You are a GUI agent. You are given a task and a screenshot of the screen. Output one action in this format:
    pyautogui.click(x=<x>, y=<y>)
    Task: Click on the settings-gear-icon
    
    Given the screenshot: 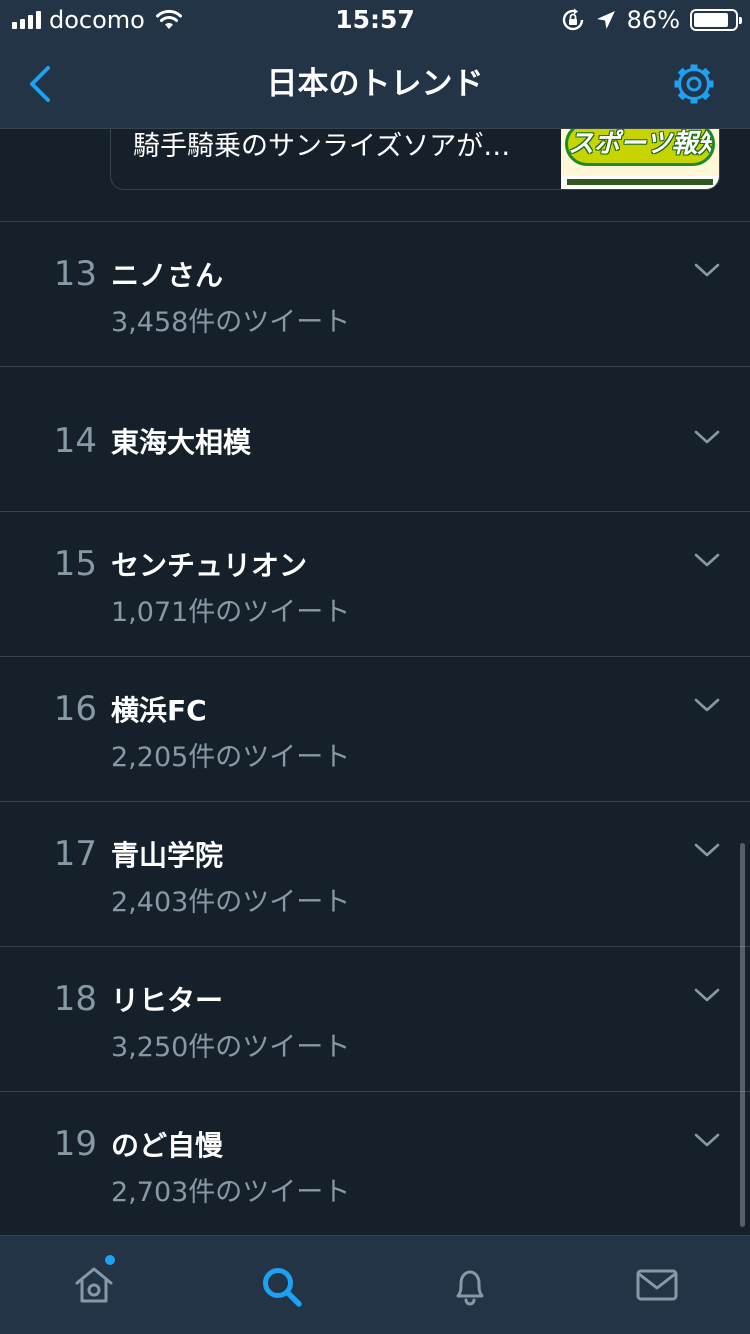 What is the action you would take?
    pyautogui.click(x=694, y=84)
    